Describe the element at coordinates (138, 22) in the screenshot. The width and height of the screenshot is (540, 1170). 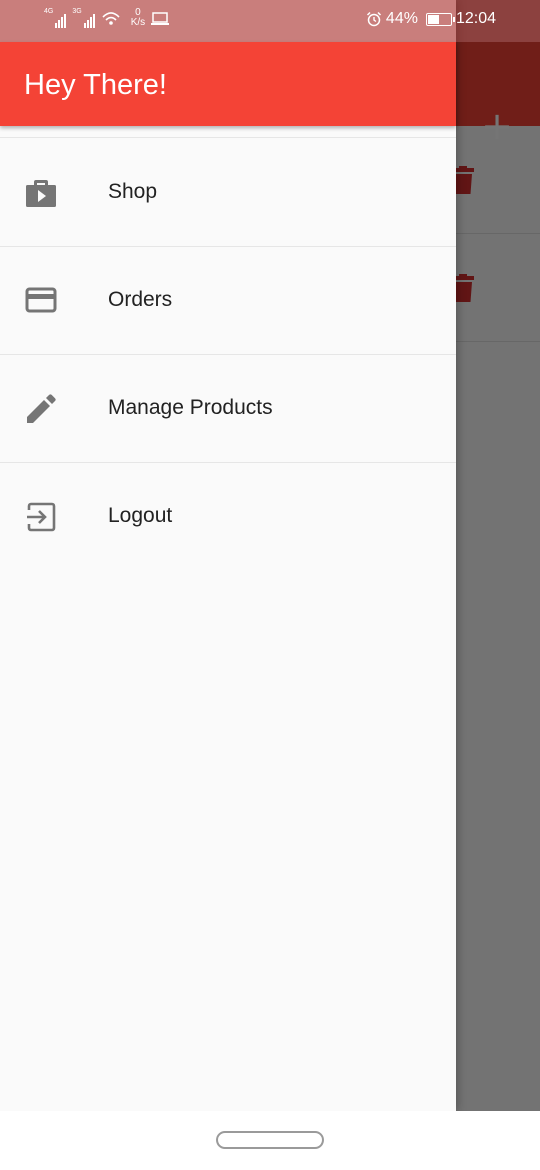
I see `speed-unit: K/s` at that location.